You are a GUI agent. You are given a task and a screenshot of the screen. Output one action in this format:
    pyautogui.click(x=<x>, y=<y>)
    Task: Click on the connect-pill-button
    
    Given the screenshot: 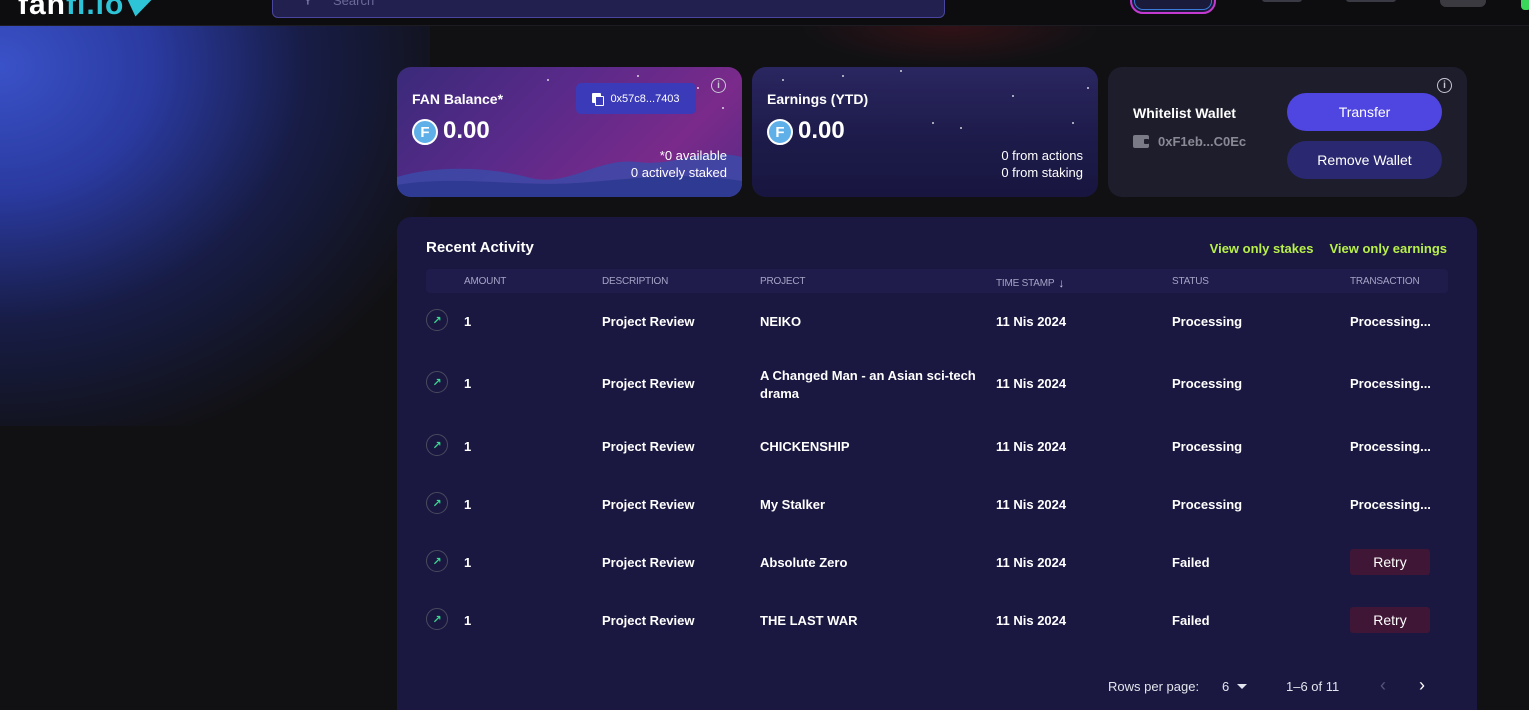 What is the action you would take?
    pyautogui.click(x=1173, y=7)
    